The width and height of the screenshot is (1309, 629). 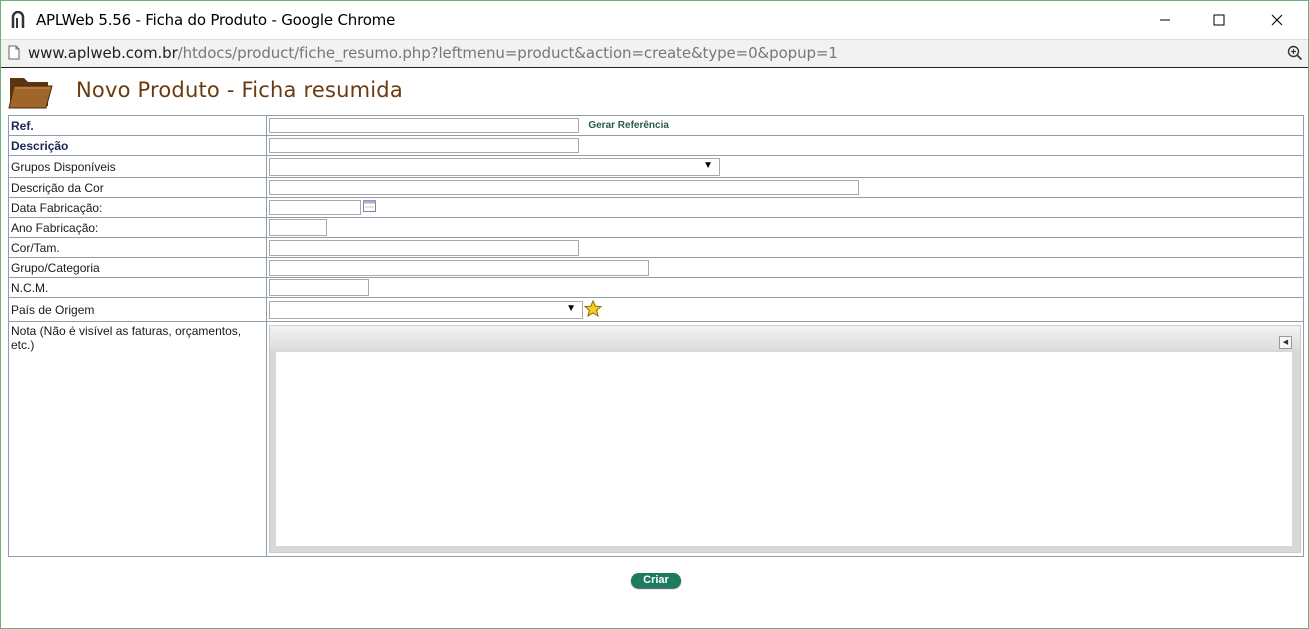 What do you see at coordinates (137, 166) in the screenshot?
I see `grupos-label: Grupos Disponíveis` at bounding box center [137, 166].